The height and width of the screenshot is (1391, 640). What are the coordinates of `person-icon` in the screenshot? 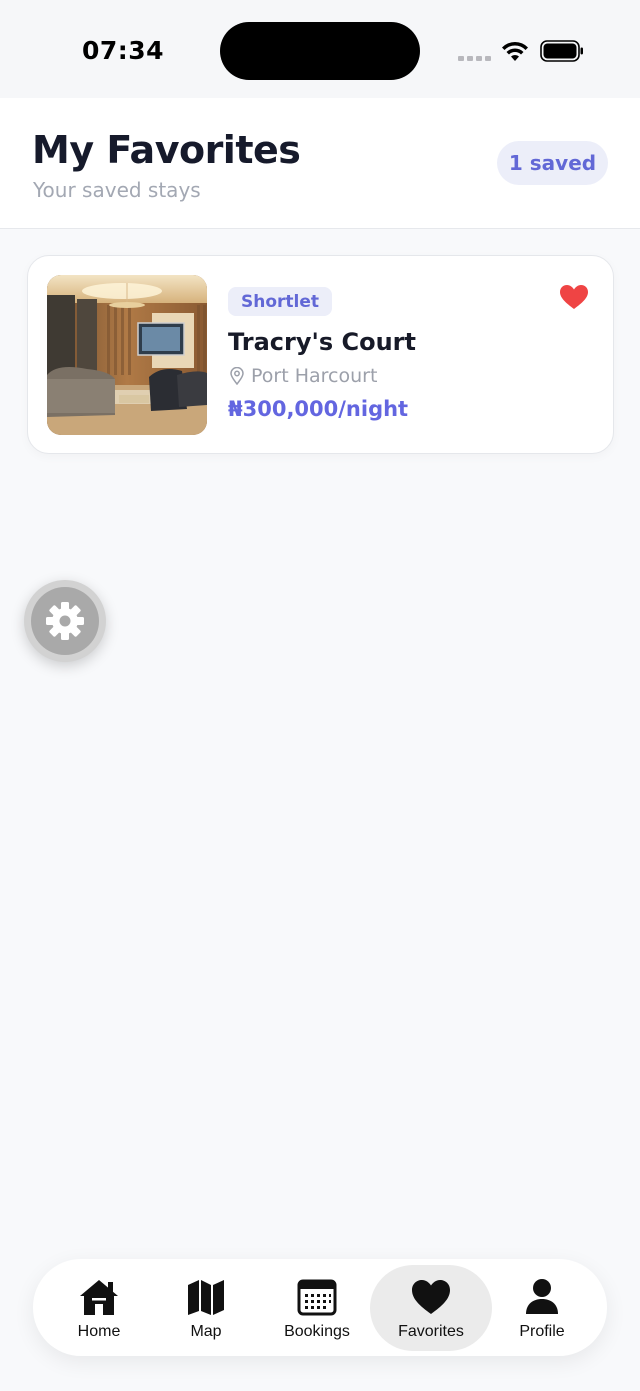 It's located at (542, 1296).